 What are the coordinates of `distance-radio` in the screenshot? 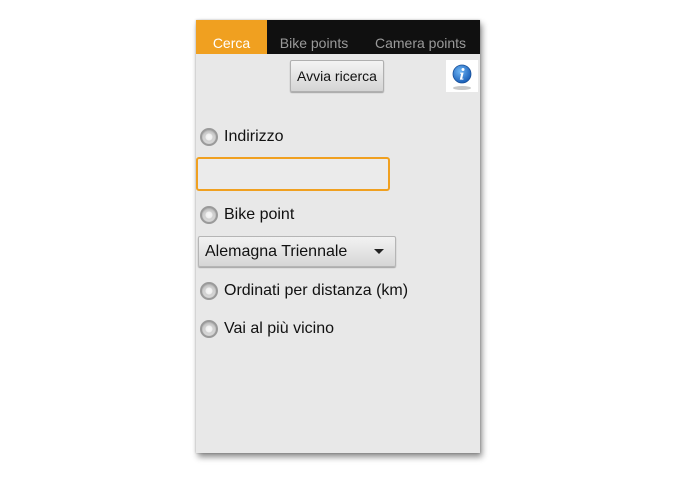 It's located at (209, 291).